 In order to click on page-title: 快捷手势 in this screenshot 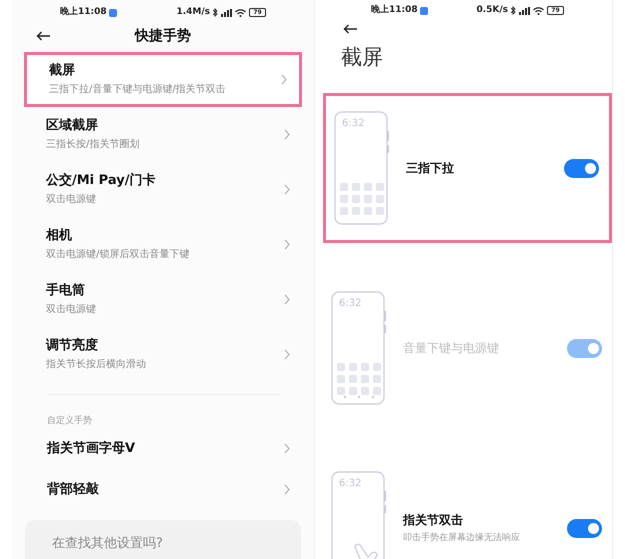, I will do `click(163, 36)`.